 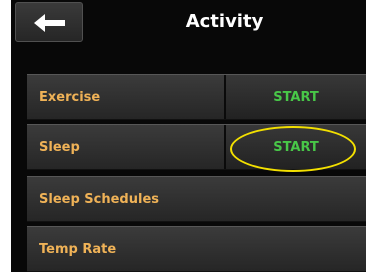 I want to click on back-button, so click(x=49, y=22).